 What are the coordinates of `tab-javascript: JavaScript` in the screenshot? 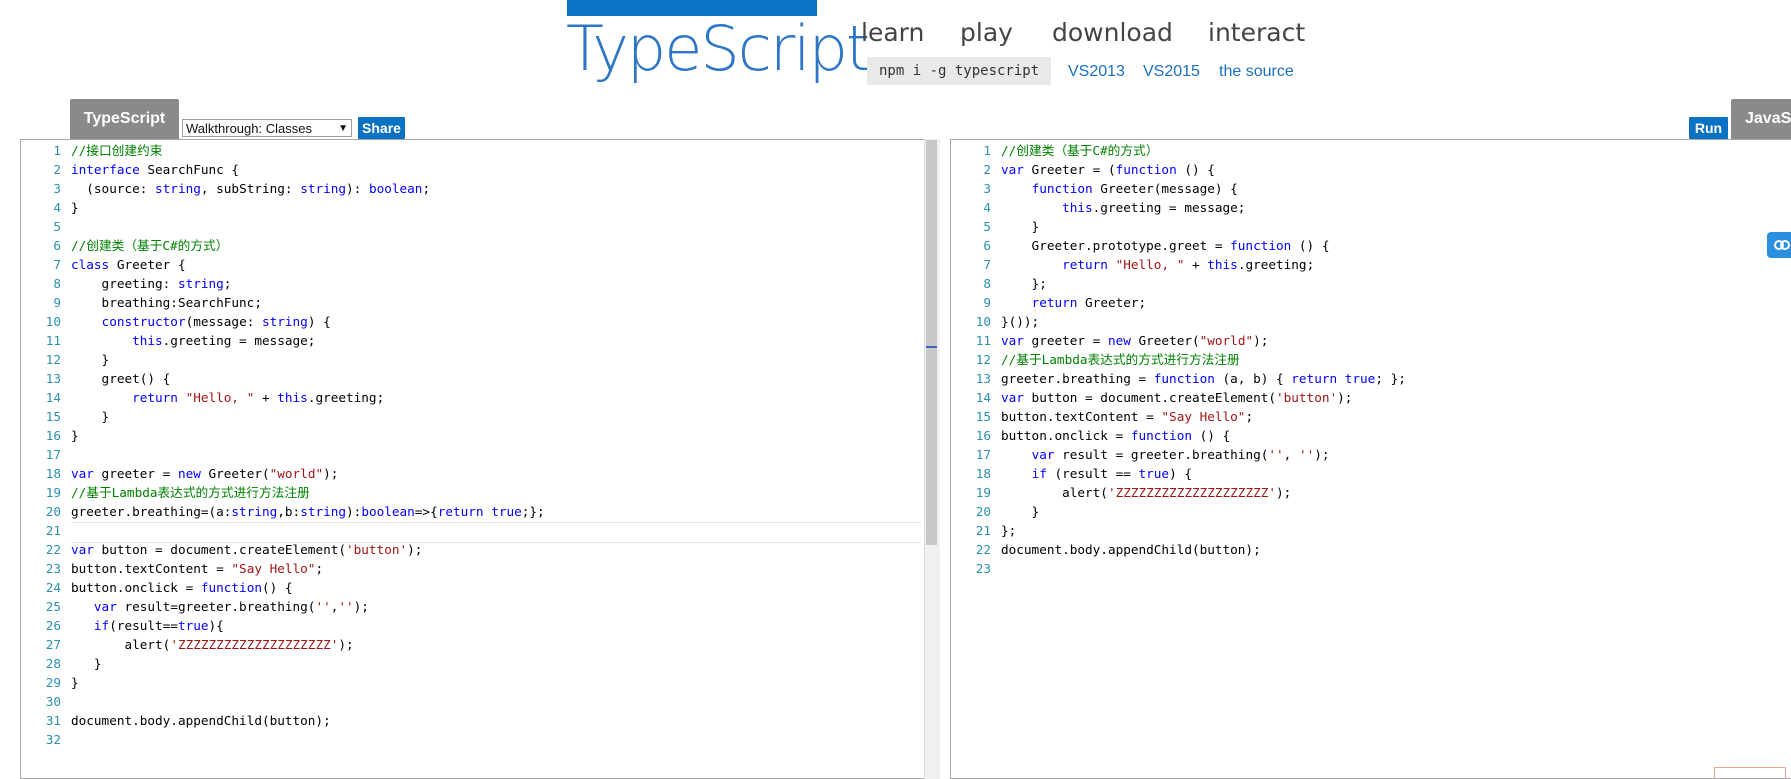 It's located at (1761, 119).